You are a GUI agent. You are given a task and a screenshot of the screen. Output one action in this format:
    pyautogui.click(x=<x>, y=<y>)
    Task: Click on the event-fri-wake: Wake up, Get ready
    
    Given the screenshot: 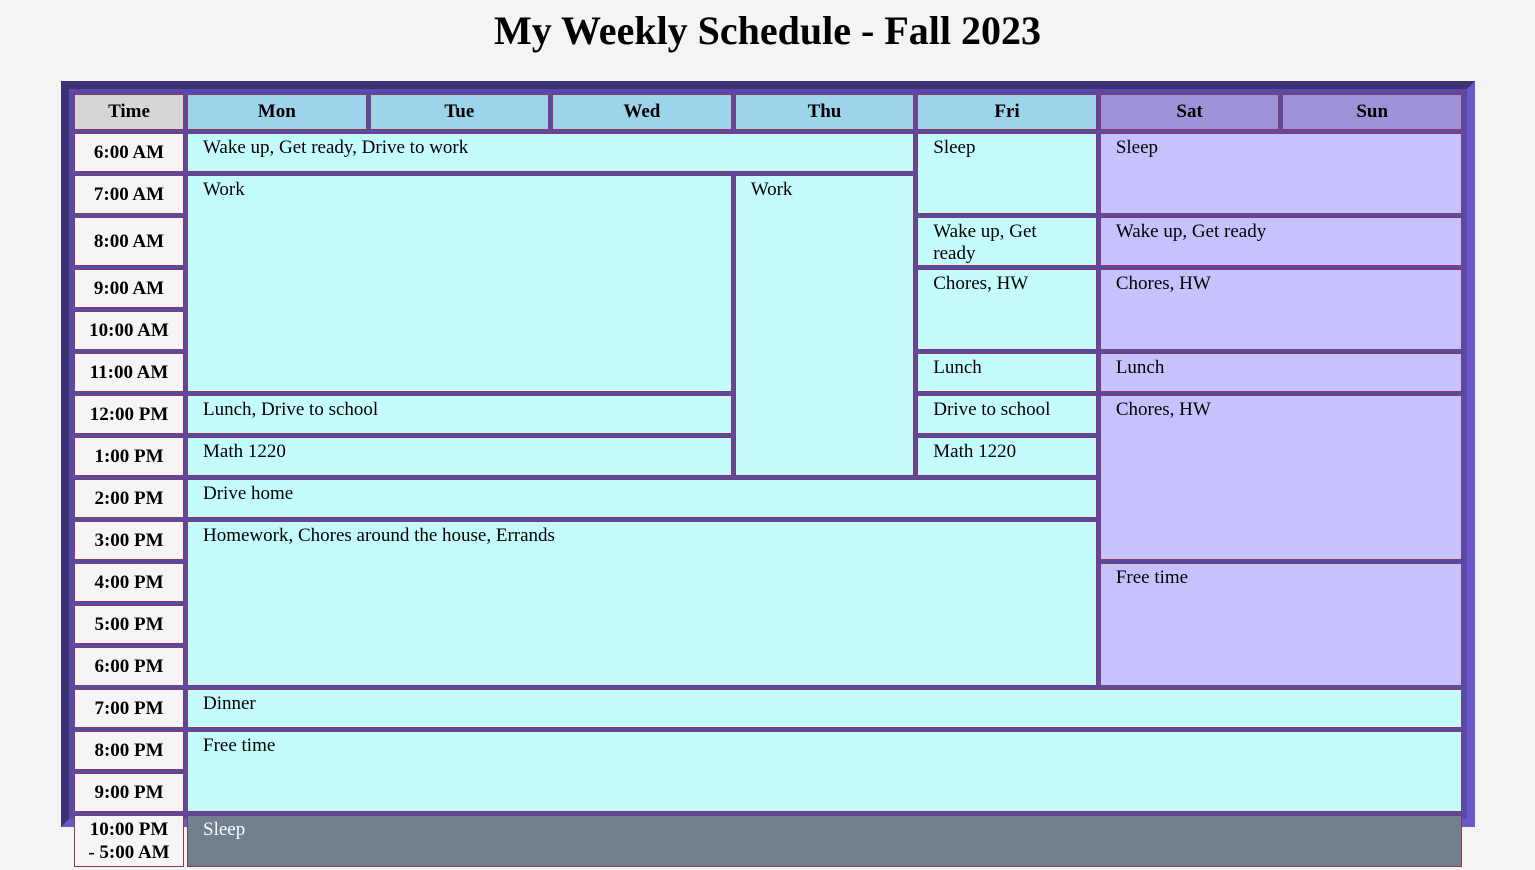 What is the action you would take?
    pyautogui.click(x=1007, y=241)
    